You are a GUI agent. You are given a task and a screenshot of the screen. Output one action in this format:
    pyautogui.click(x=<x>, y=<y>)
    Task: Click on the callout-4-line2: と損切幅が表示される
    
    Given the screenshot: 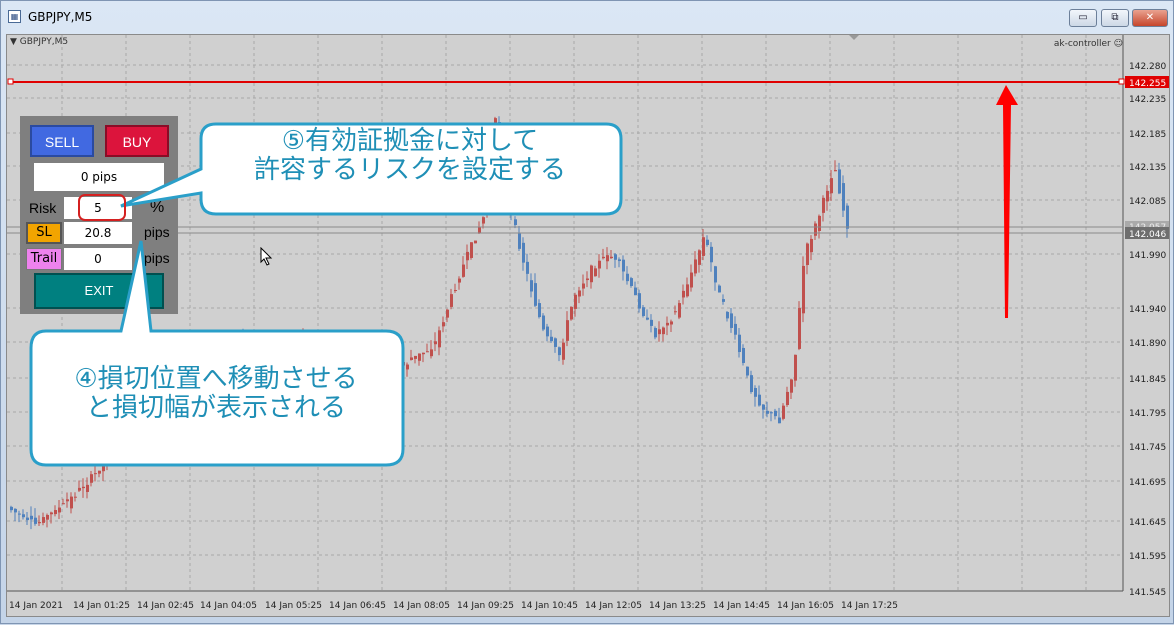 What is the action you would take?
    pyautogui.click(x=215, y=408)
    